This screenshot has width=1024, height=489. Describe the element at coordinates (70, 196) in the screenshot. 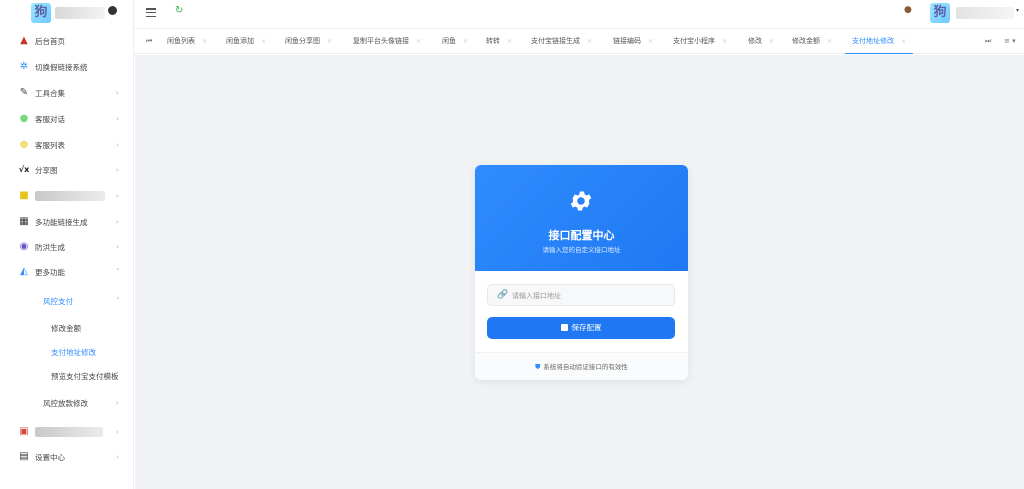

I see `sidebar-item-label-blurred` at that location.